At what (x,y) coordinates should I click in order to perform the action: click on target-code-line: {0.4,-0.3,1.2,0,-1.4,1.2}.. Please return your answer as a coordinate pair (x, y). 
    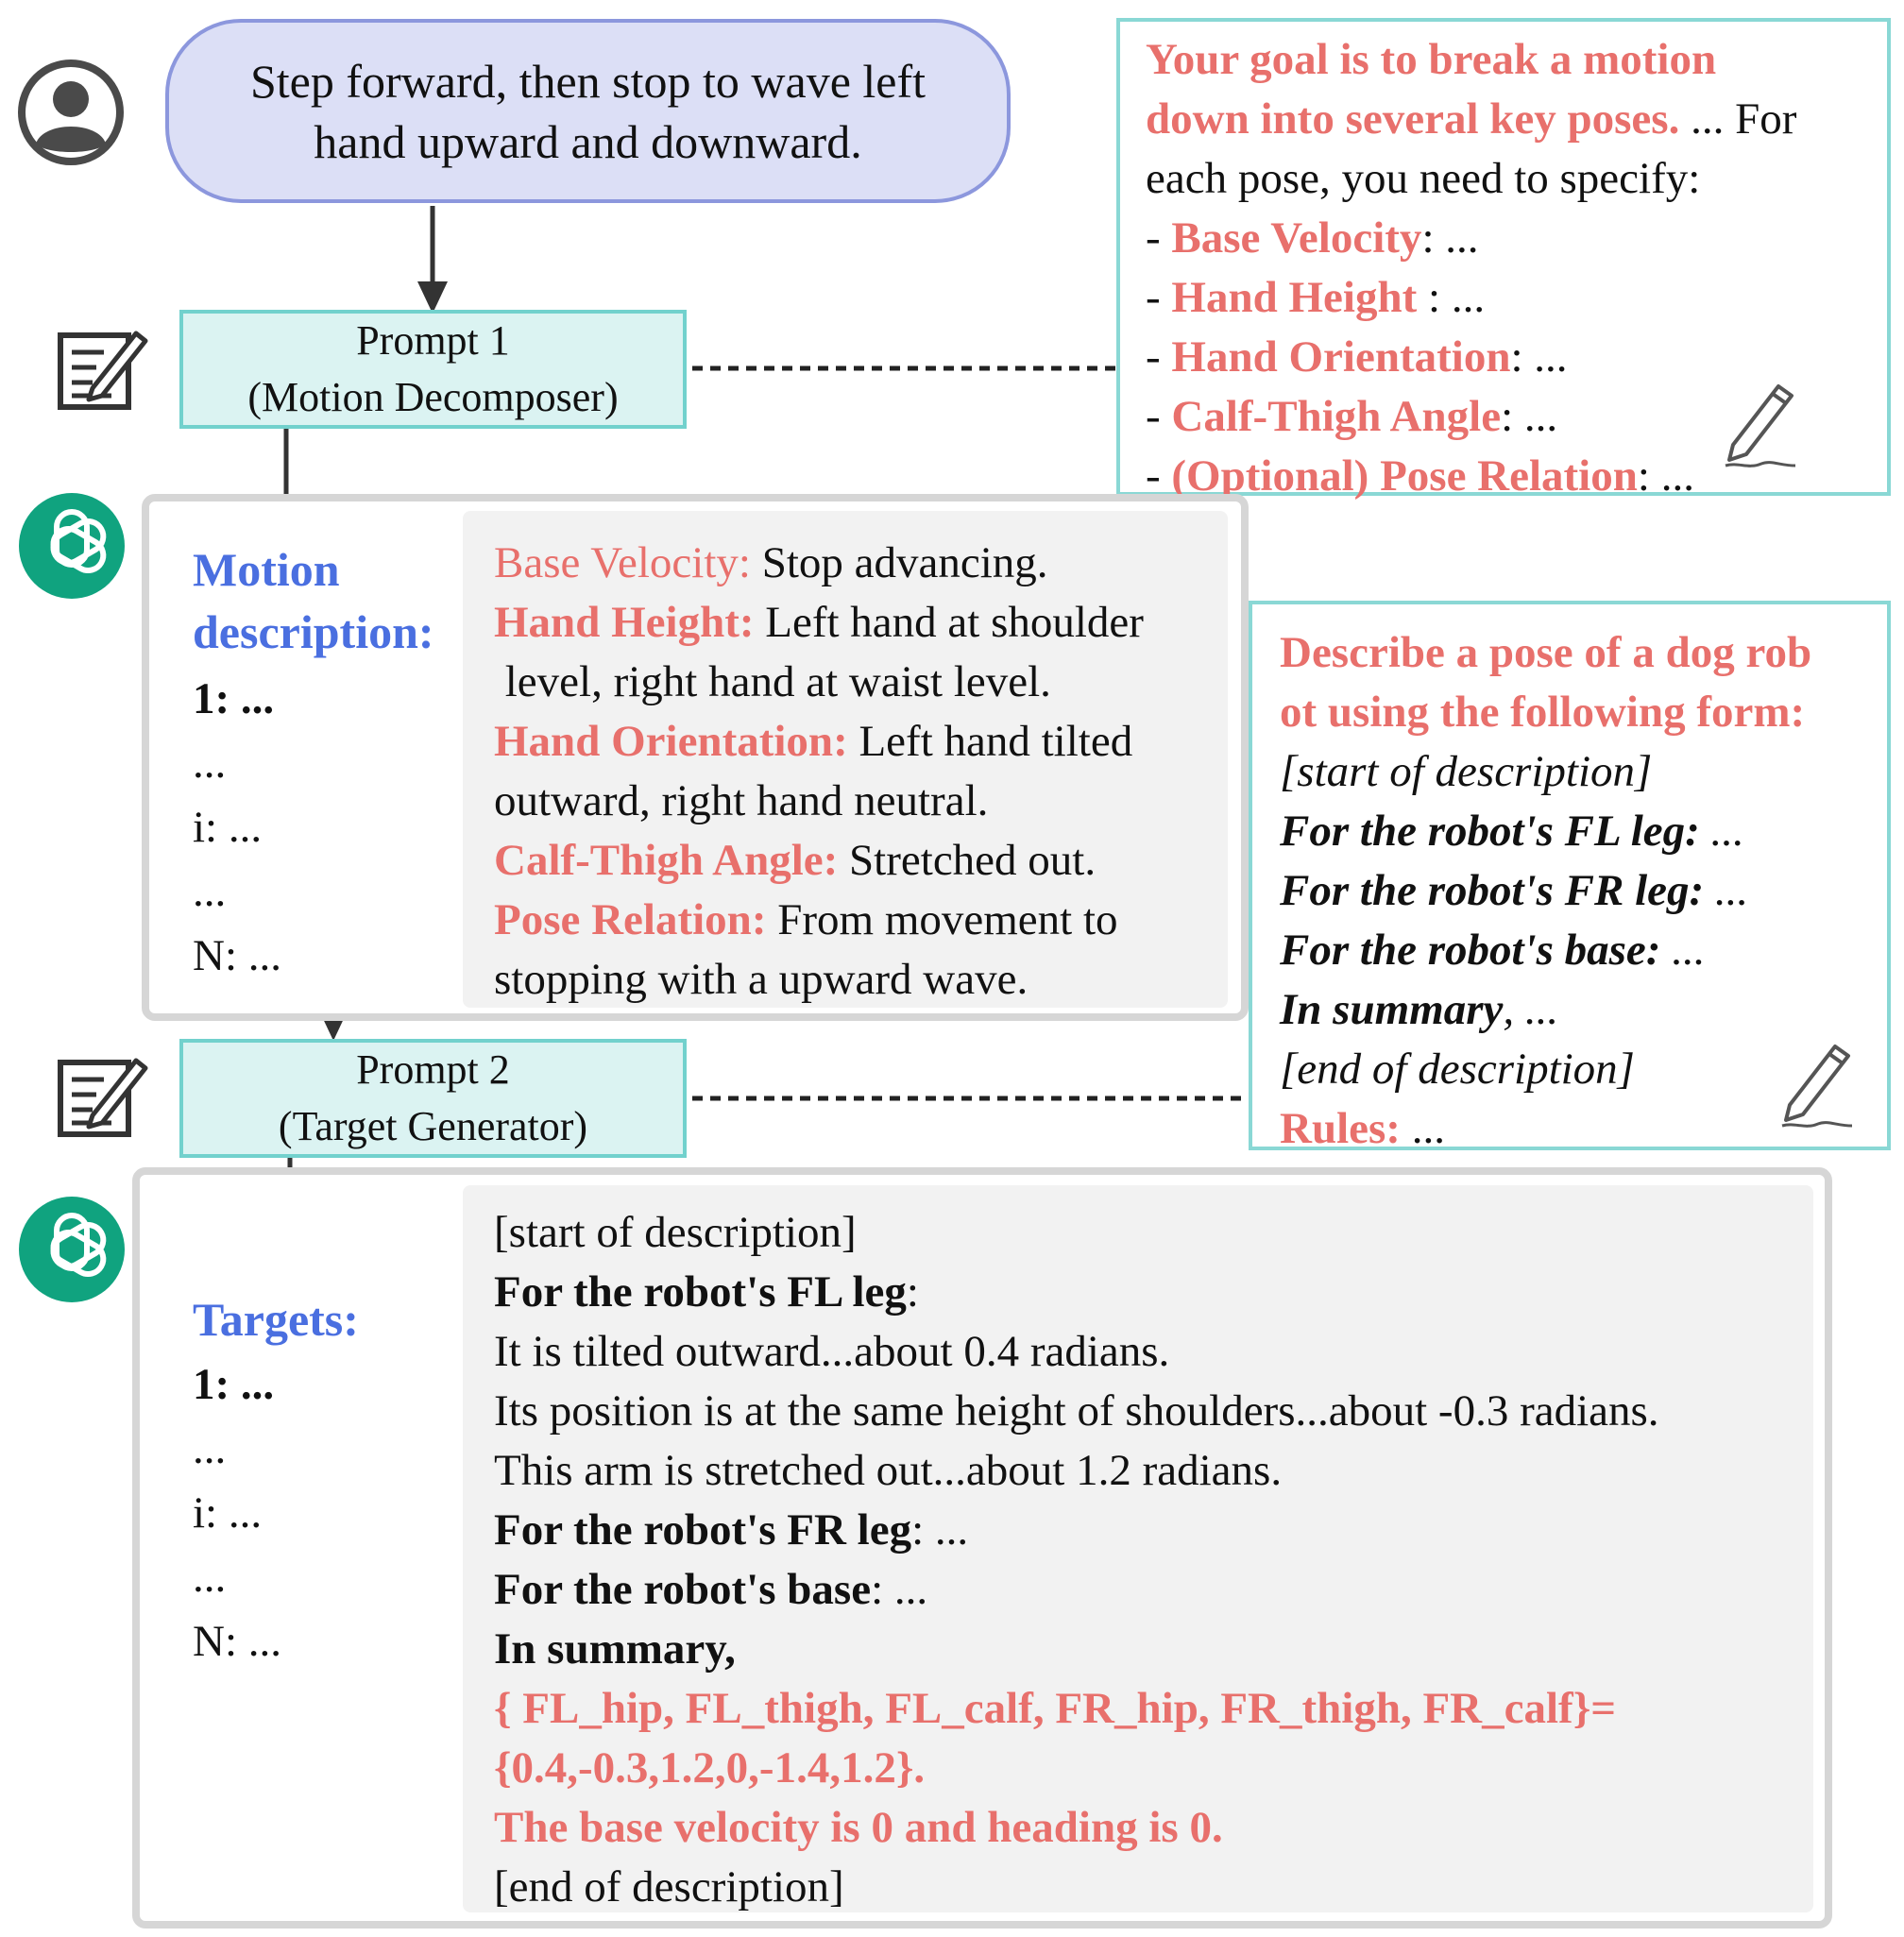
    Looking at the image, I should click on (710, 1768).